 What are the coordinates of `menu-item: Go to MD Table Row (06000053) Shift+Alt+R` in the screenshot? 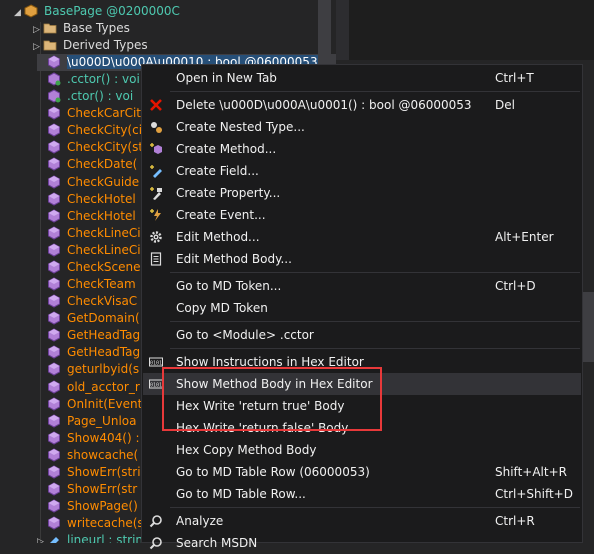 It's located at (362, 472).